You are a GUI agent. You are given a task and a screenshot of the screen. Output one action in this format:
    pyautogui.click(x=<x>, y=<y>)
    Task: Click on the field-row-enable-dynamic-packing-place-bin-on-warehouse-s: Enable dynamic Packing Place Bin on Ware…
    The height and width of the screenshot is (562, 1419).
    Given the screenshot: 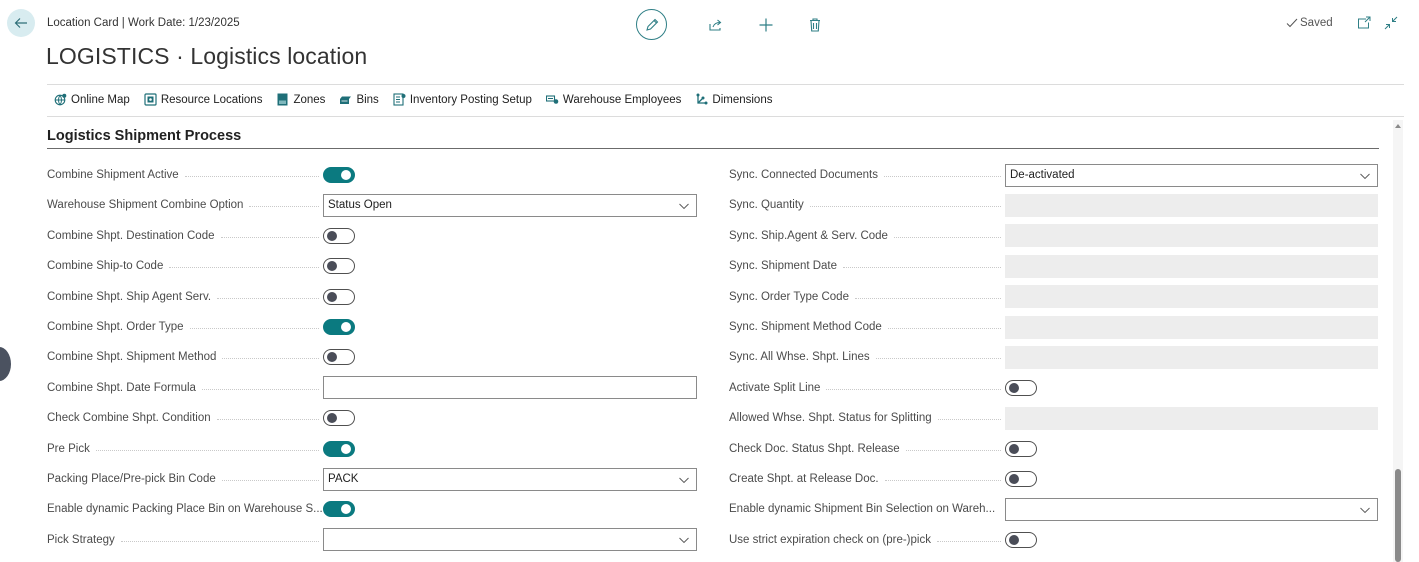 What is the action you would take?
    pyautogui.click(x=372, y=509)
    